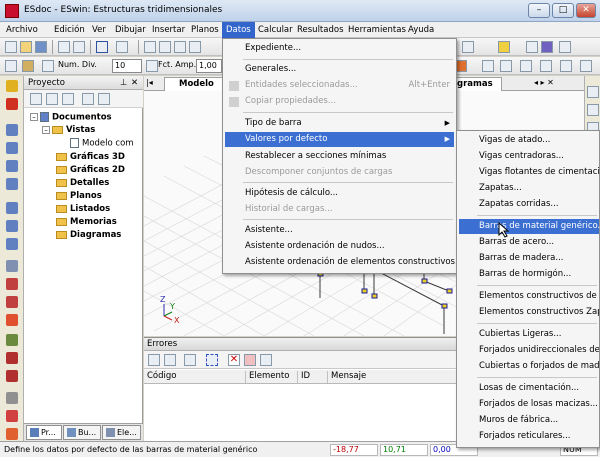 The width and height of the screenshot is (600, 457). I want to click on menu-archivo: Archivo, so click(22, 30).